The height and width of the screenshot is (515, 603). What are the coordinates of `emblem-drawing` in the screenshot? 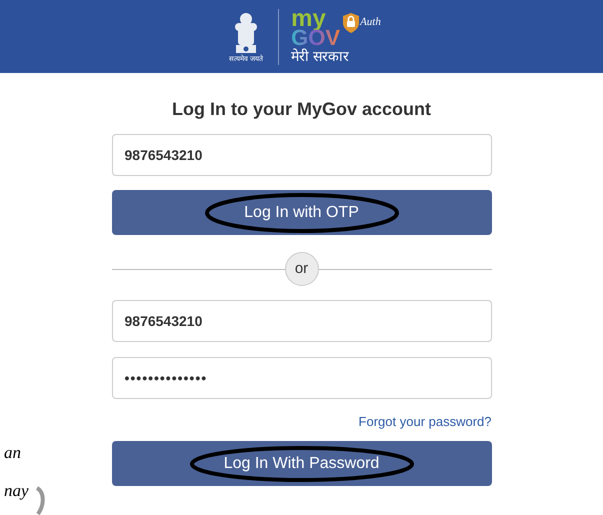 It's located at (246, 32).